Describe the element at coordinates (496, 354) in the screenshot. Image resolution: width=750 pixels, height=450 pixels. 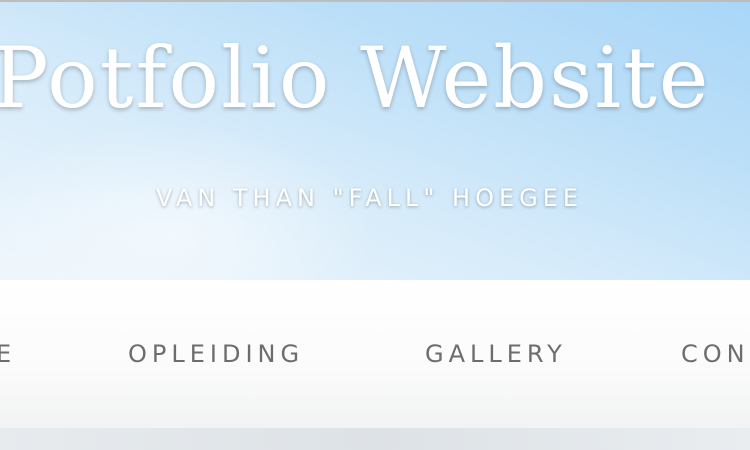
I see `nav-item-gallery: GALLERY` at that location.